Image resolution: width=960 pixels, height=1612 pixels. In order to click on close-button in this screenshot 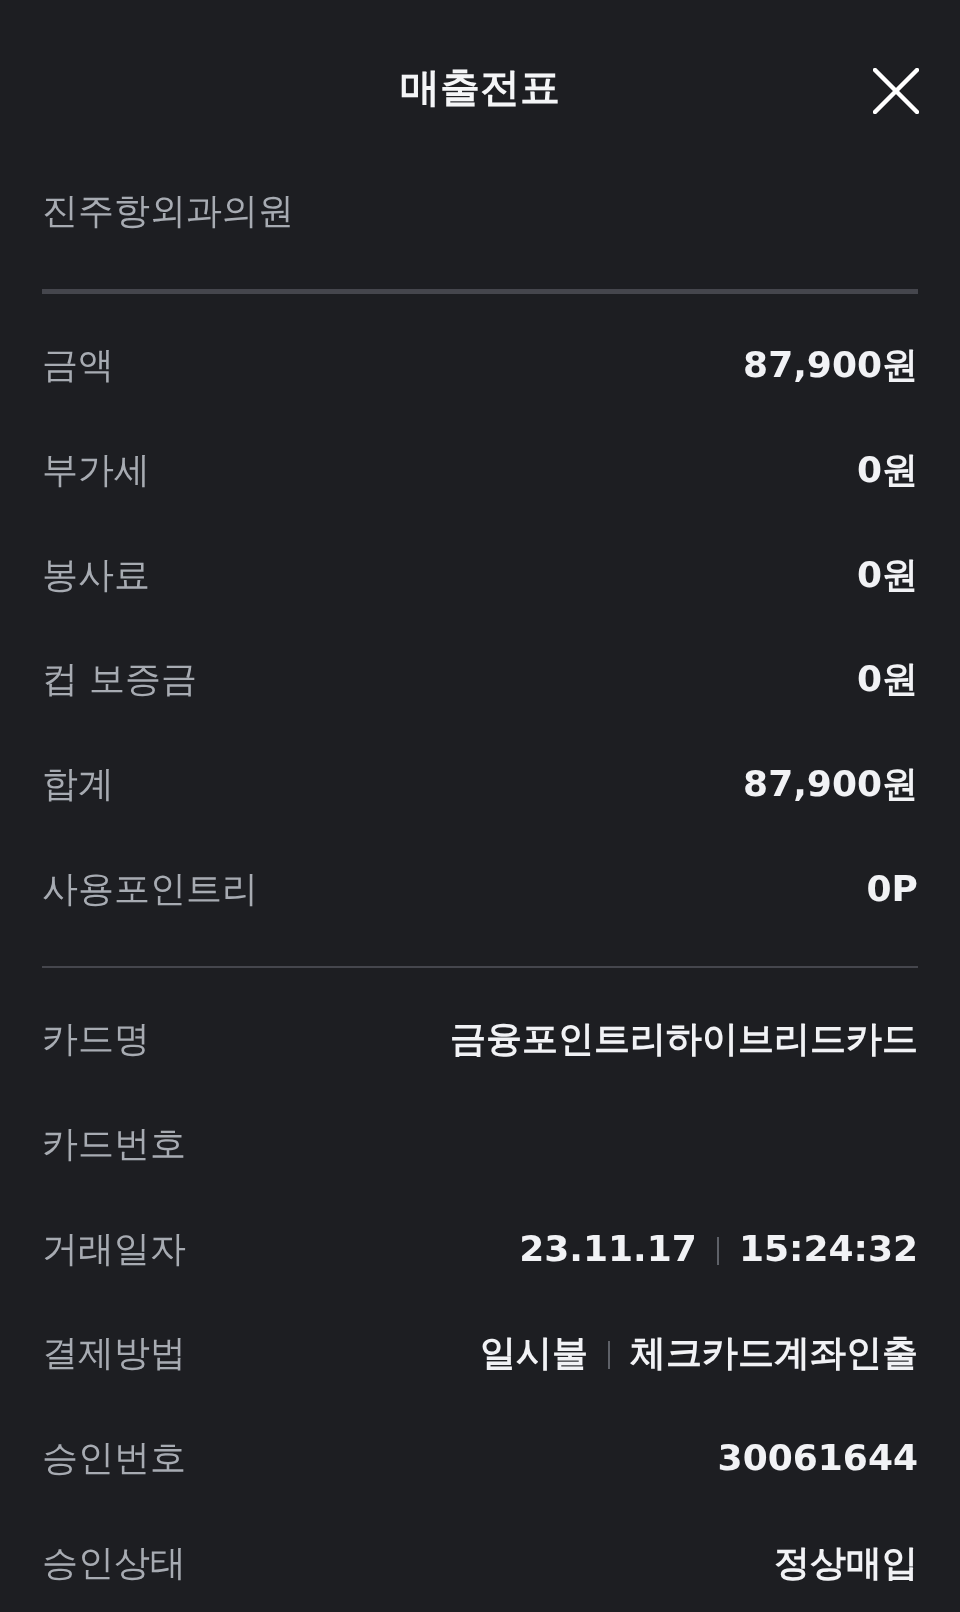, I will do `click(896, 91)`.